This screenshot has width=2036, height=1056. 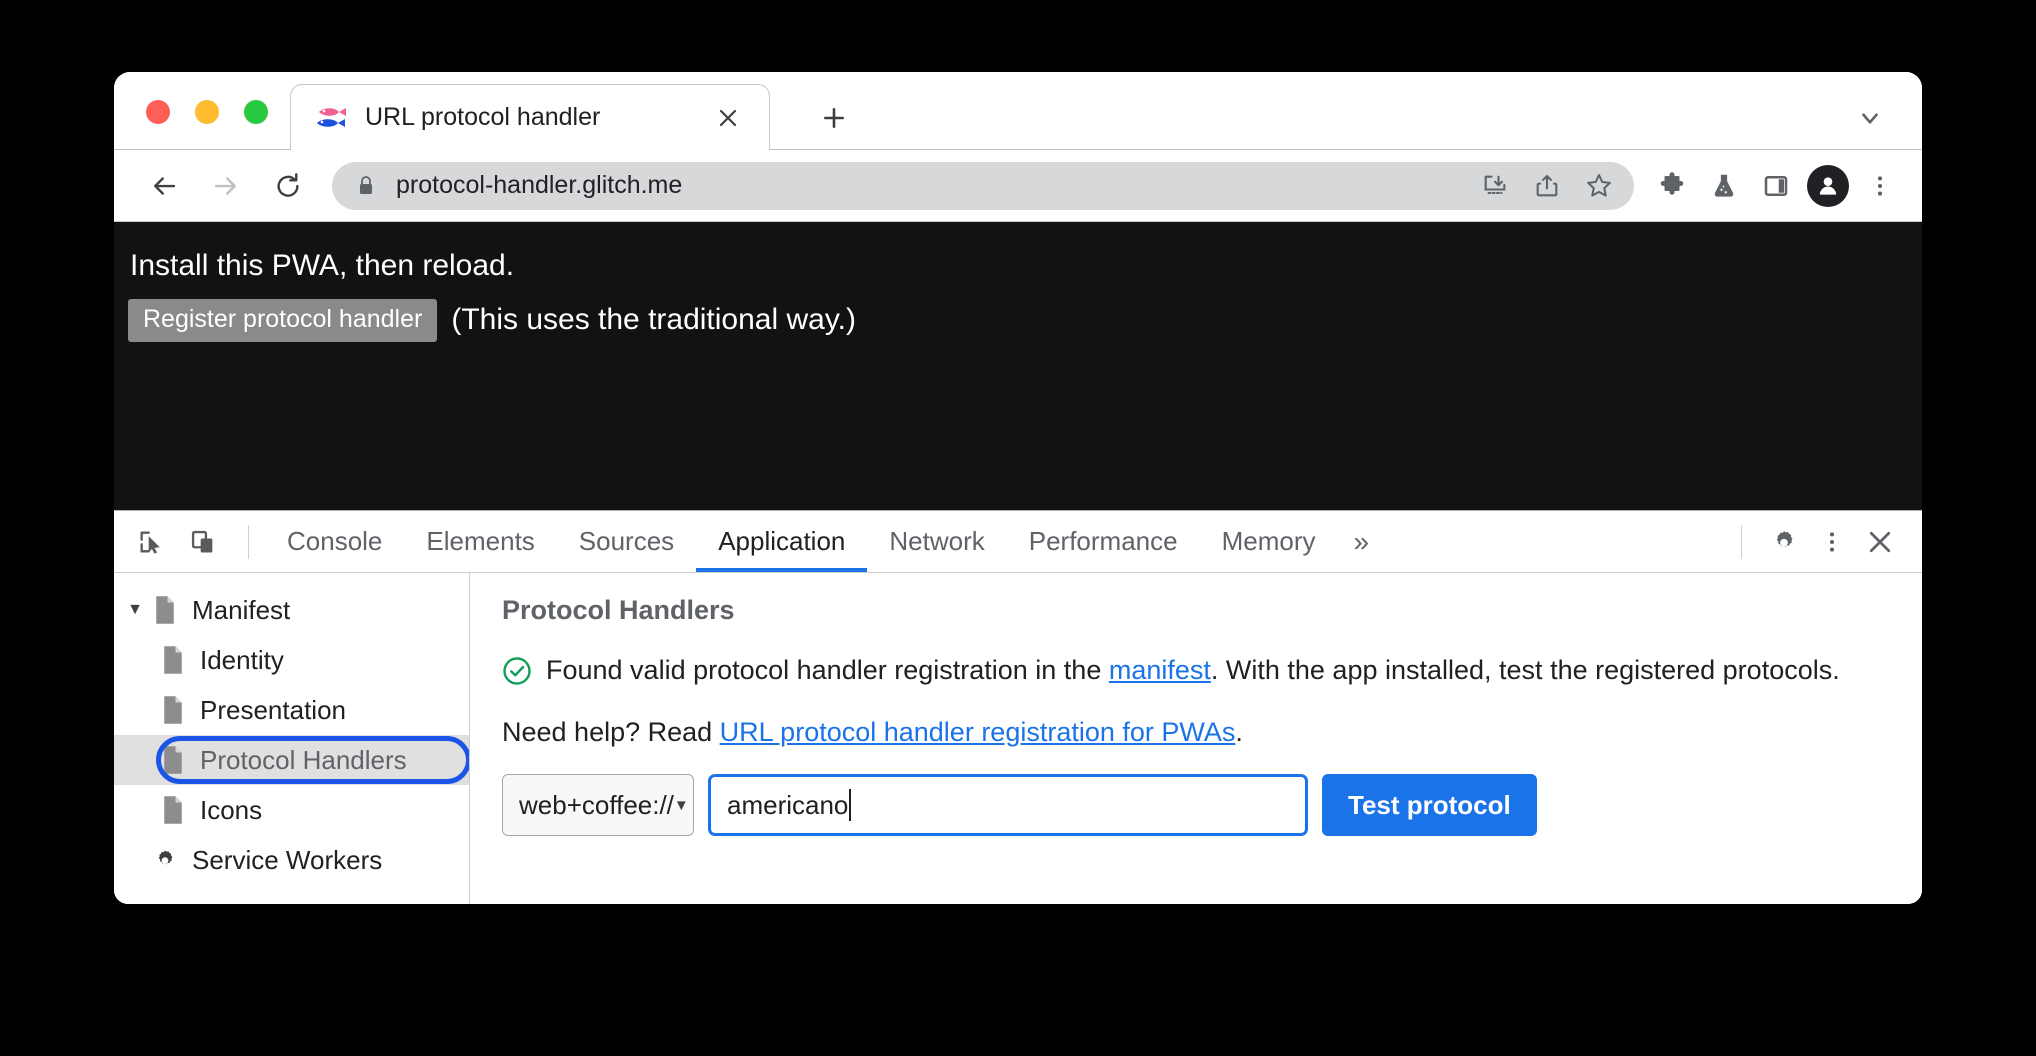 What do you see at coordinates (273, 709) in the screenshot?
I see `sidebar-item-label: Presentation` at bounding box center [273, 709].